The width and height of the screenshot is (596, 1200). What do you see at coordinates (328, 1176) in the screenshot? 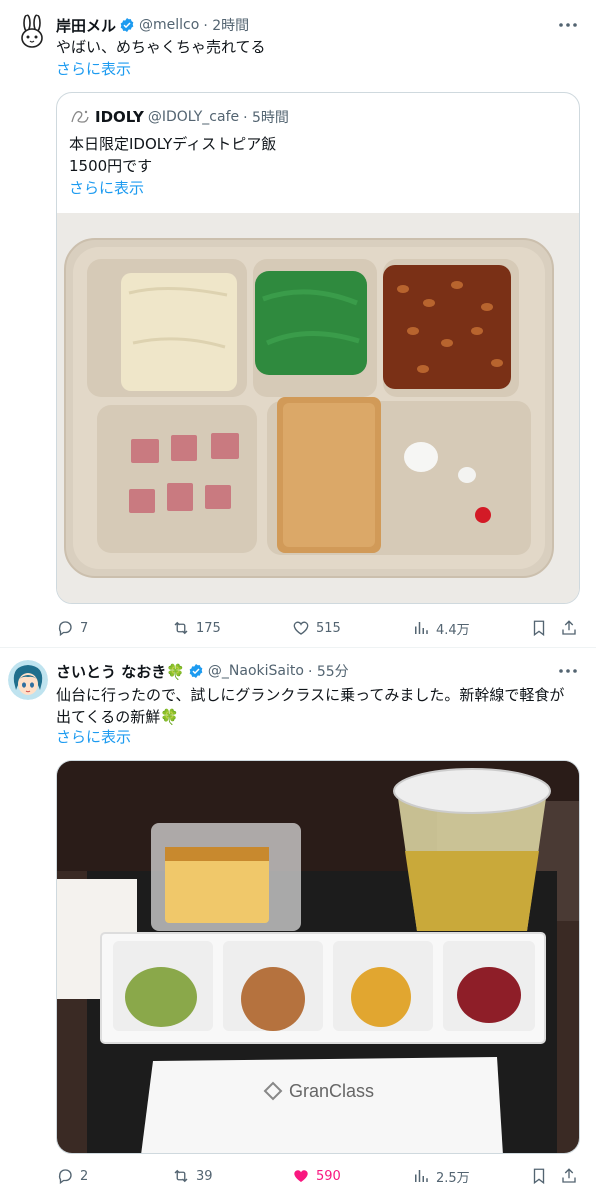
I see `like-count: 590` at bounding box center [328, 1176].